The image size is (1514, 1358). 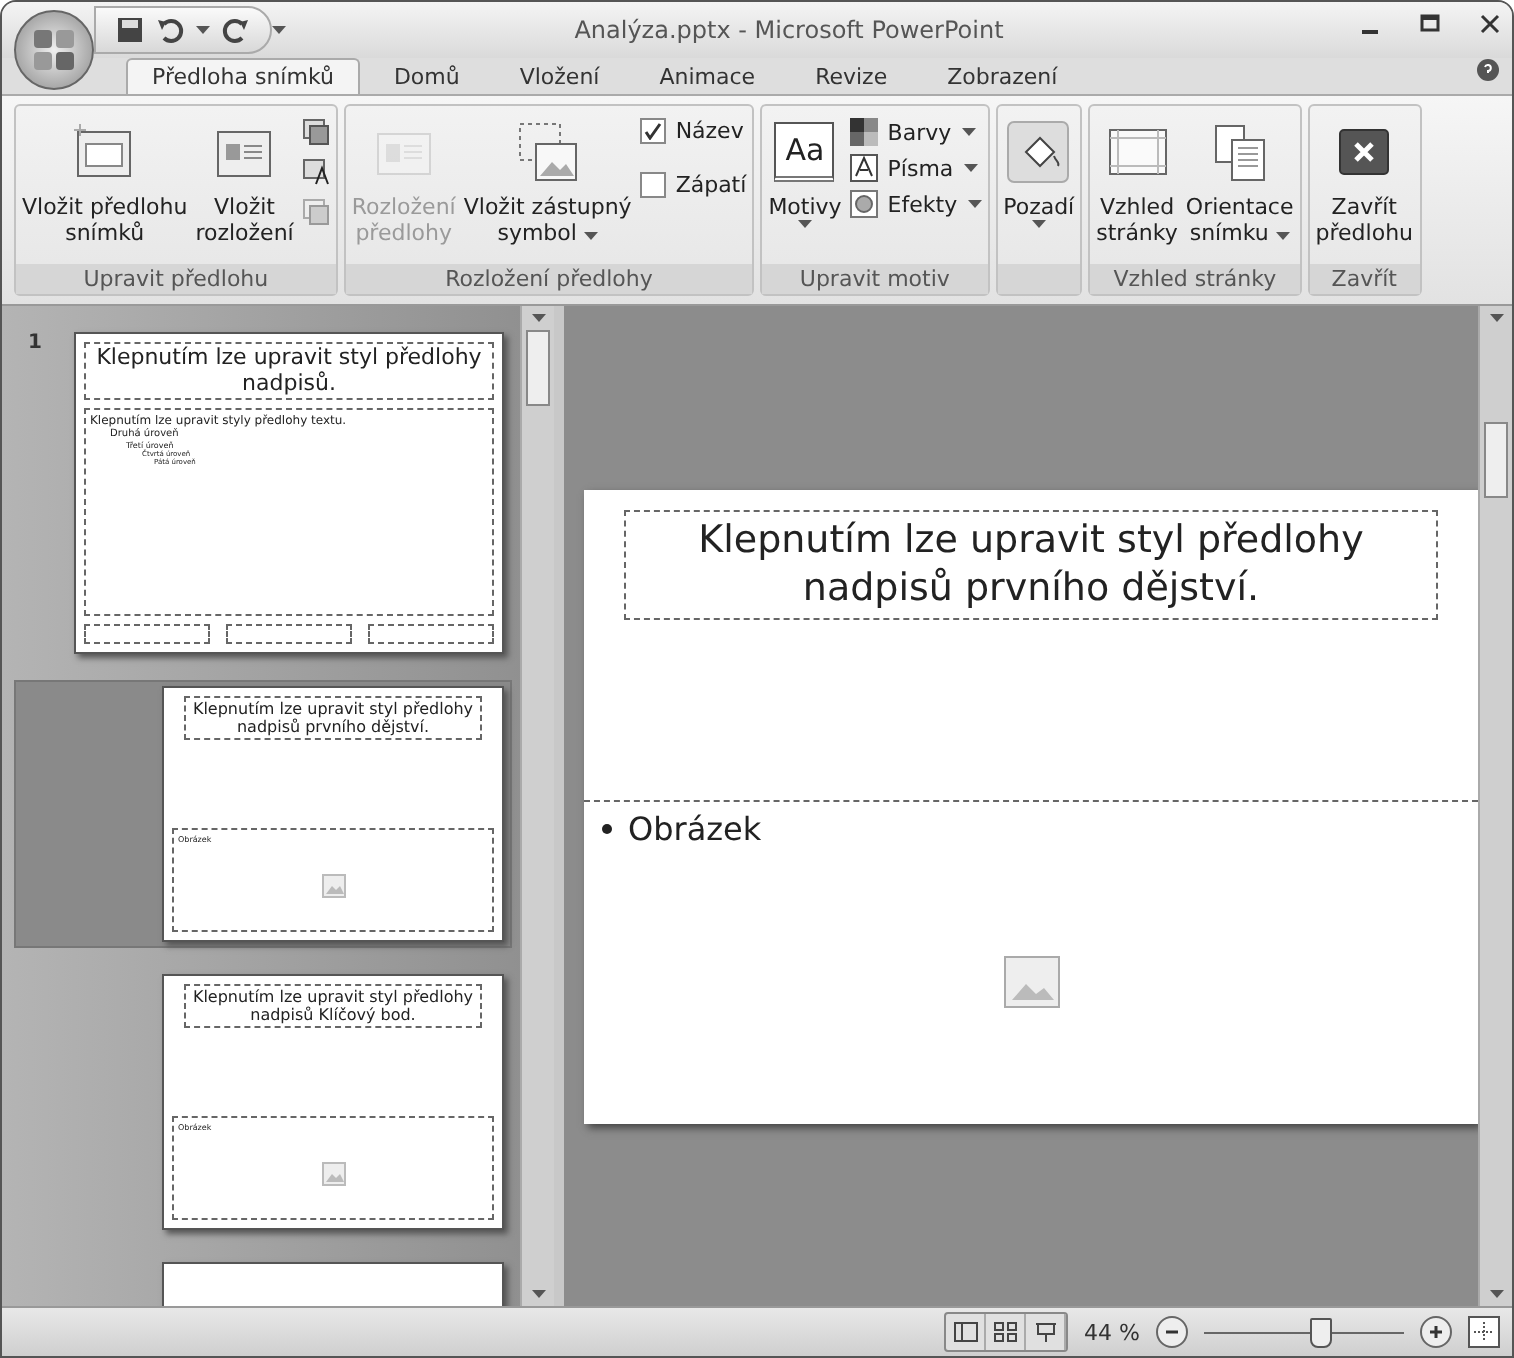 I want to click on group-label, so click(x=1039, y=279).